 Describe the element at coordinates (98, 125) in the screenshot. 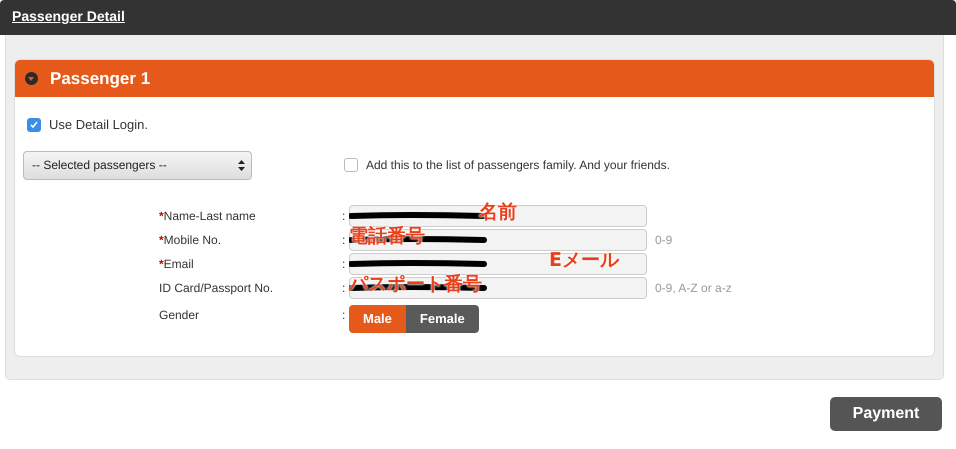

I see `use-detail-login-label: Use Detail Login.` at that location.